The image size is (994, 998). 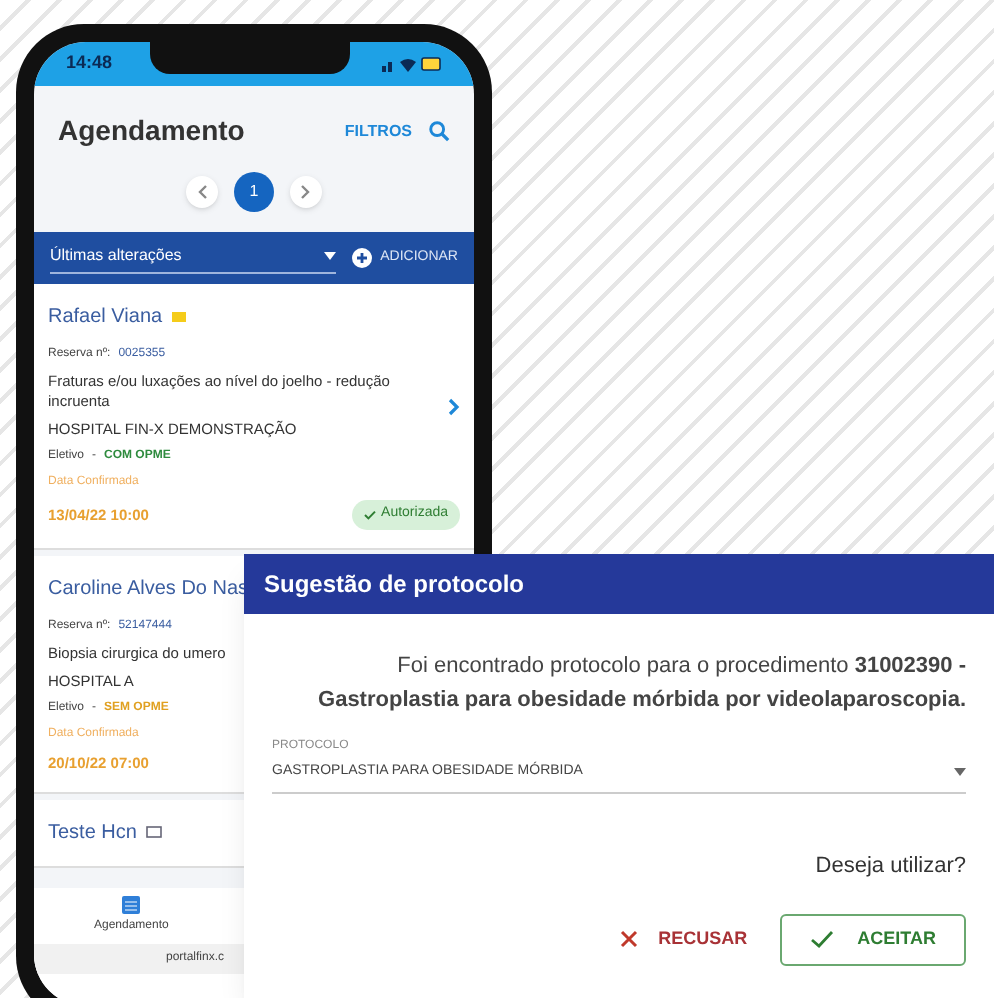 I want to click on patient-name: Rafael Viana, so click(x=105, y=318).